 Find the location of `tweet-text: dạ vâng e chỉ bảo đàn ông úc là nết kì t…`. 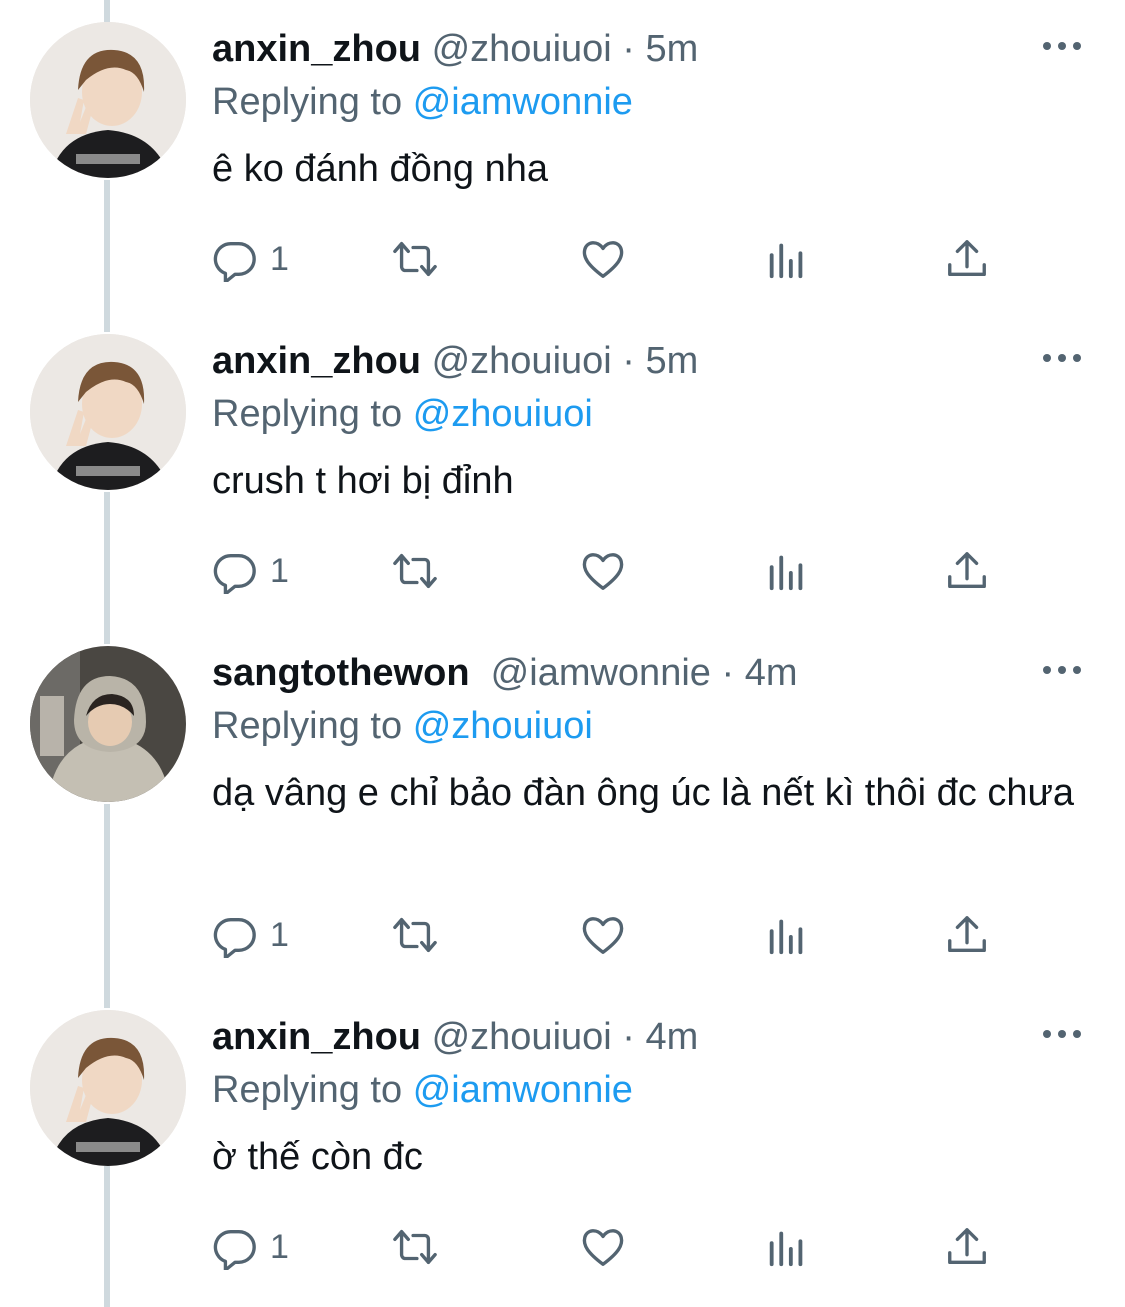

tweet-text: dạ vâng e chỉ bảo đàn ông úc là nết kì t… is located at coordinates (643, 793).